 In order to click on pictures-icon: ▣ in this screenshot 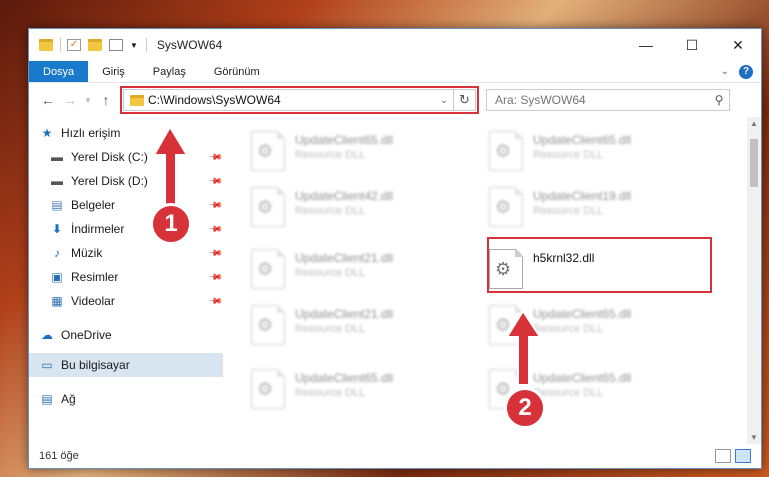, I will do `click(57, 277)`.